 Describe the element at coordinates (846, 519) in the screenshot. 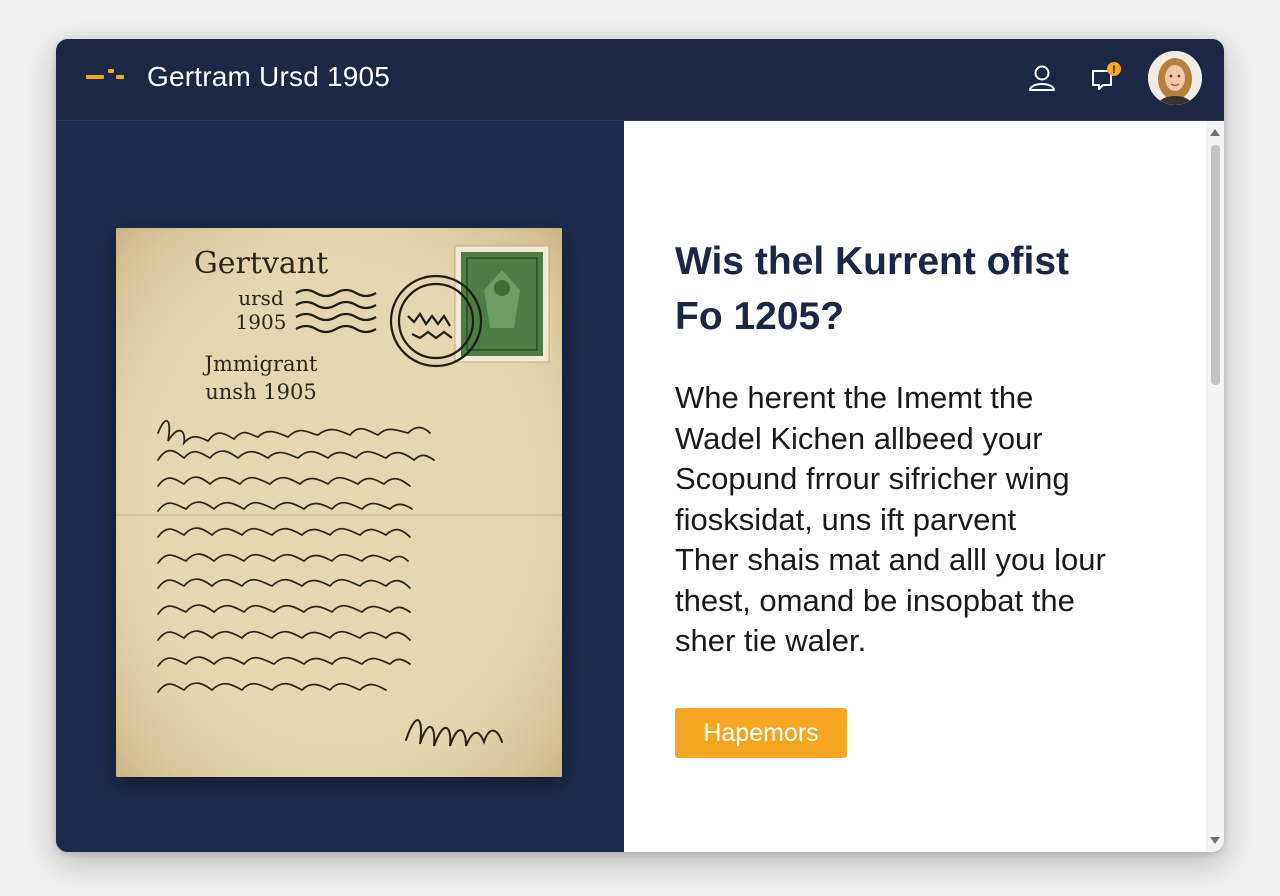

I see `body-line: fiosksidat, uns ift parvent` at that location.